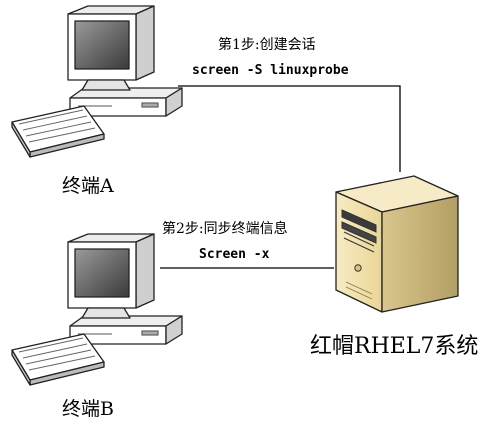 The image size is (498, 436). I want to click on step-1-command: screen -S linuxprobe, so click(270, 70).